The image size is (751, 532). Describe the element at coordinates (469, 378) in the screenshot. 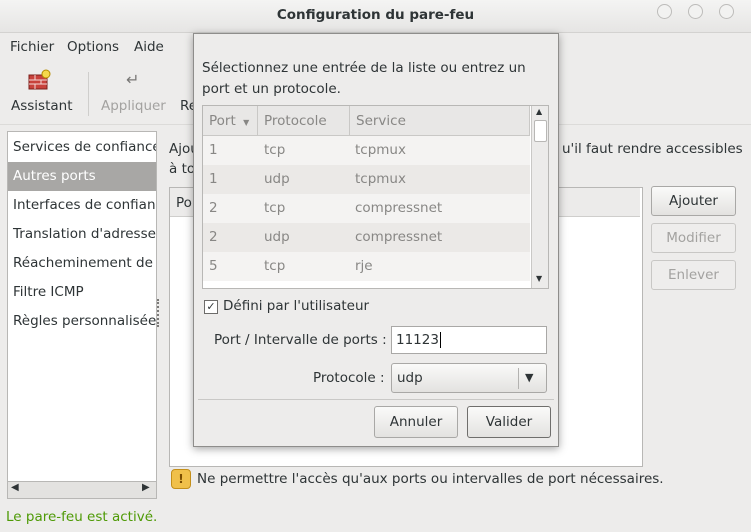

I see `protocol-select: udp ▼` at that location.